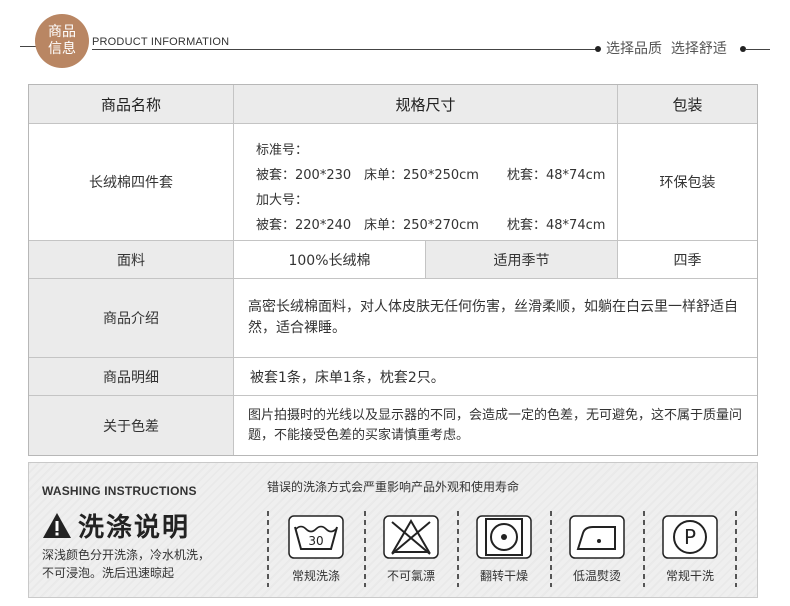  I want to click on washing-warning-note: 错误的洗涤方式会严重影响产品外观和使用寿命, so click(393, 487).